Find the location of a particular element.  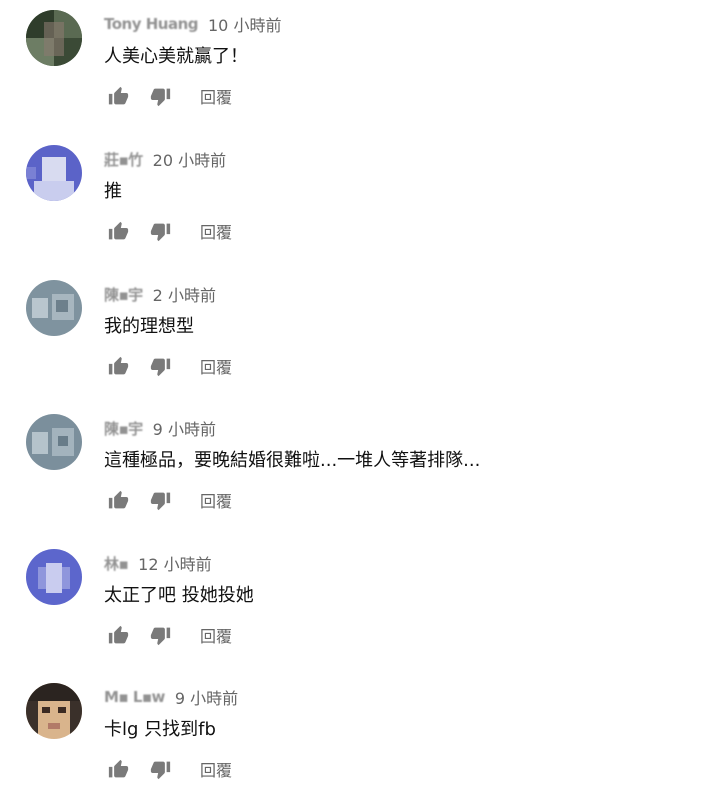

author-name: M▪ L▪w is located at coordinates (134, 697).